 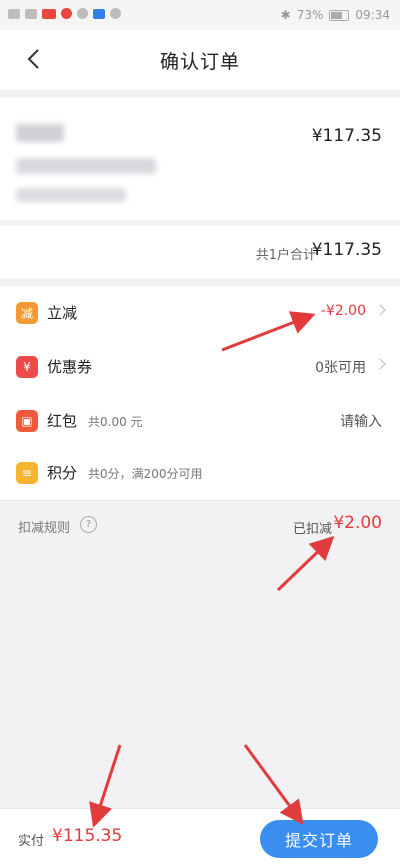 I want to click on discount-label: 立减, so click(x=62, y=313).